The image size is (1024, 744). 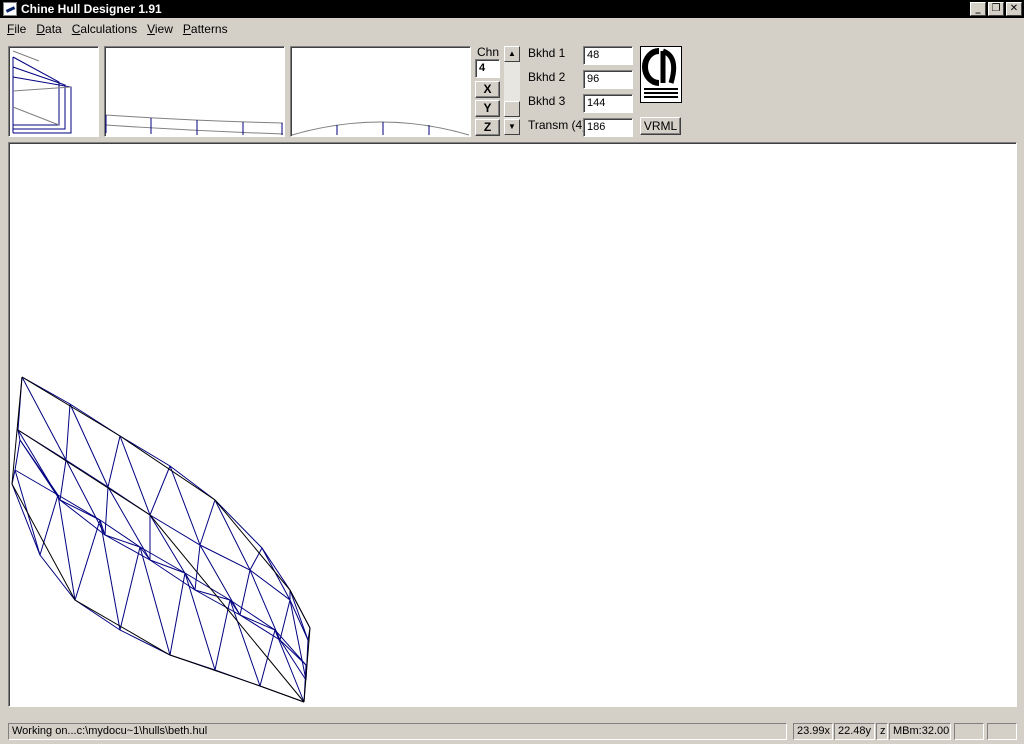 What do you see at coordinates (17, 430) in the screenshot?
I see `hull-bow-outline` at bounding box center [17, 430].